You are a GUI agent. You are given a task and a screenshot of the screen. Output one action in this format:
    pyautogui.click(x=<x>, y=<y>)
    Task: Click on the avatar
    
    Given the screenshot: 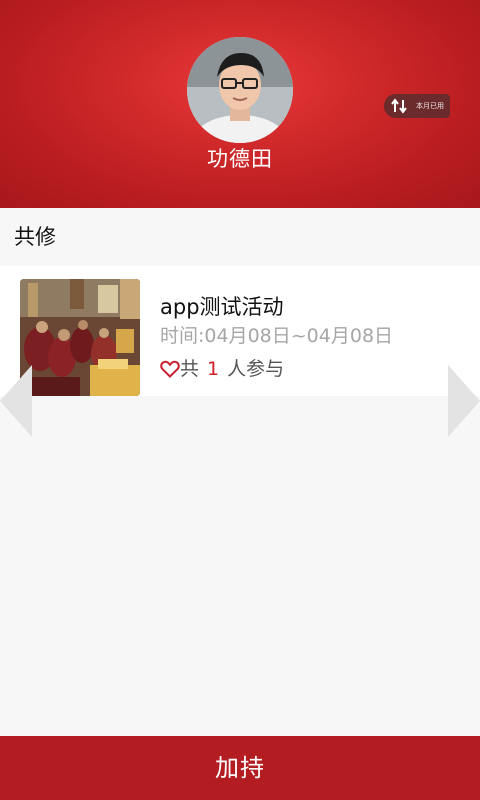 What is the action you would take?
    pyautogui.click(x=240, y=90)
    